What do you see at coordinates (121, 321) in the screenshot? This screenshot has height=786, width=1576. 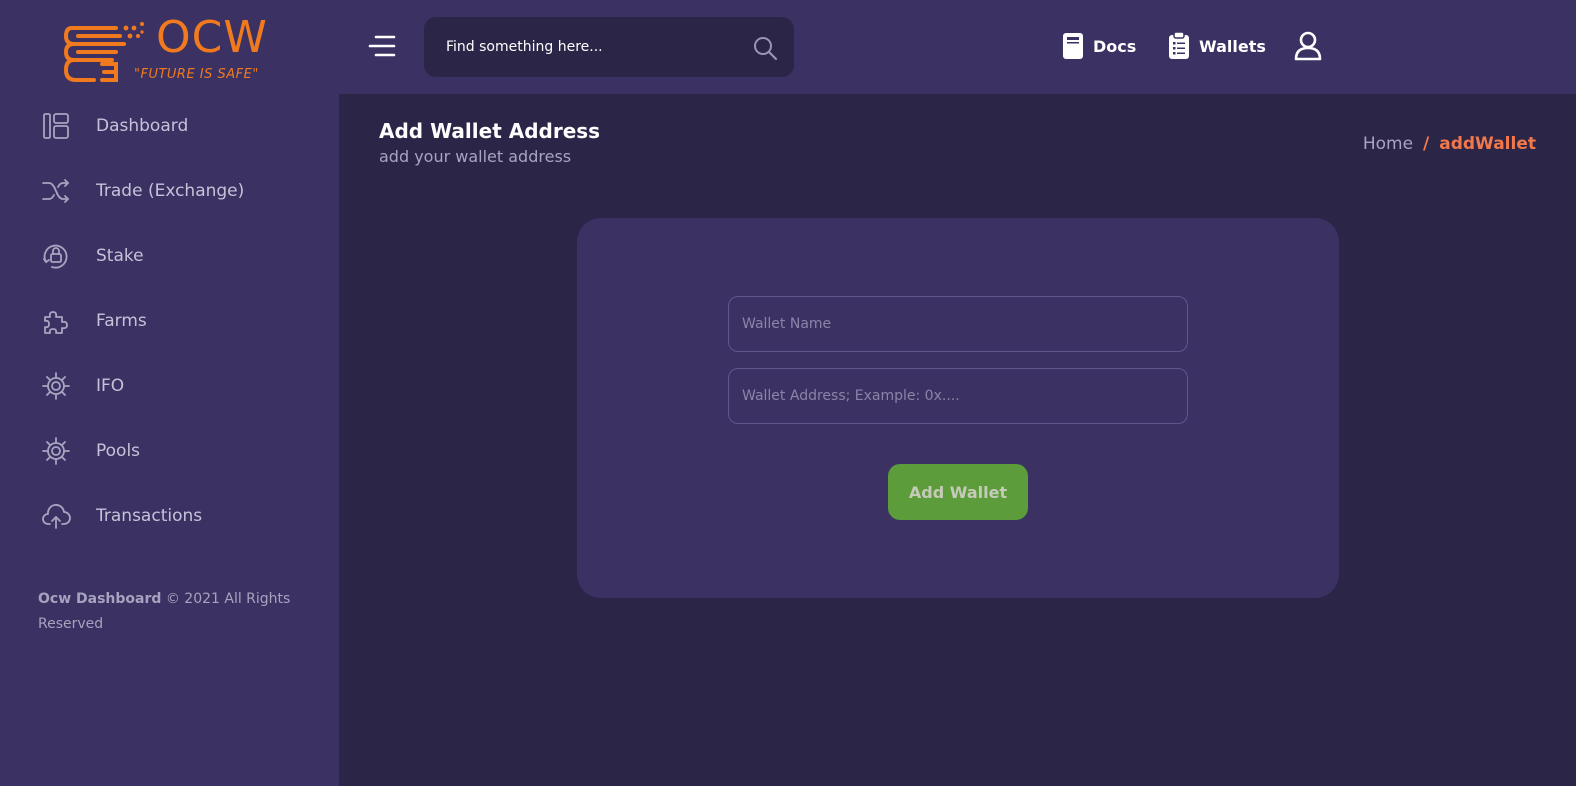 I see `sidebar-item-label: Farms` at bounding box center [121, 321].